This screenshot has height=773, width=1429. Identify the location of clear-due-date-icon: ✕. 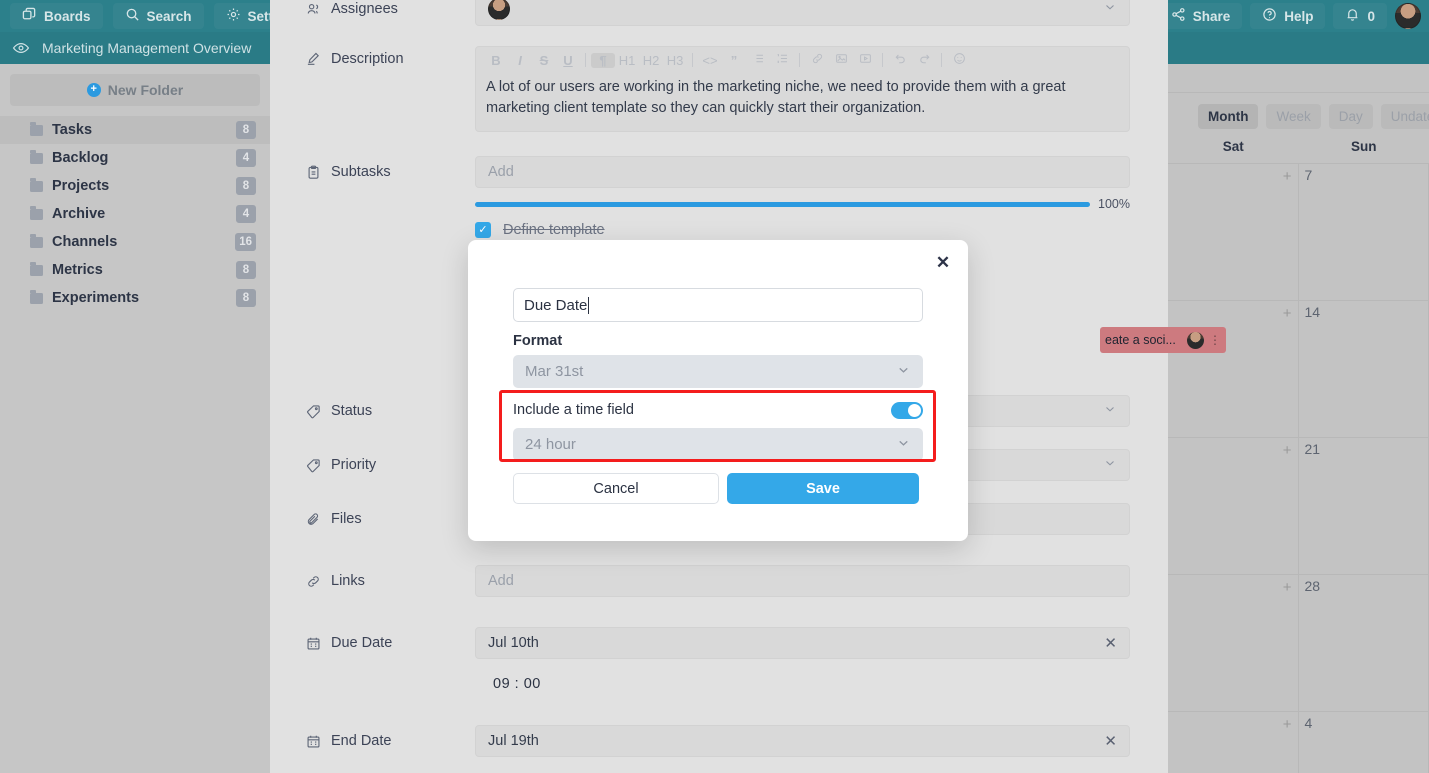
(1110, 643).